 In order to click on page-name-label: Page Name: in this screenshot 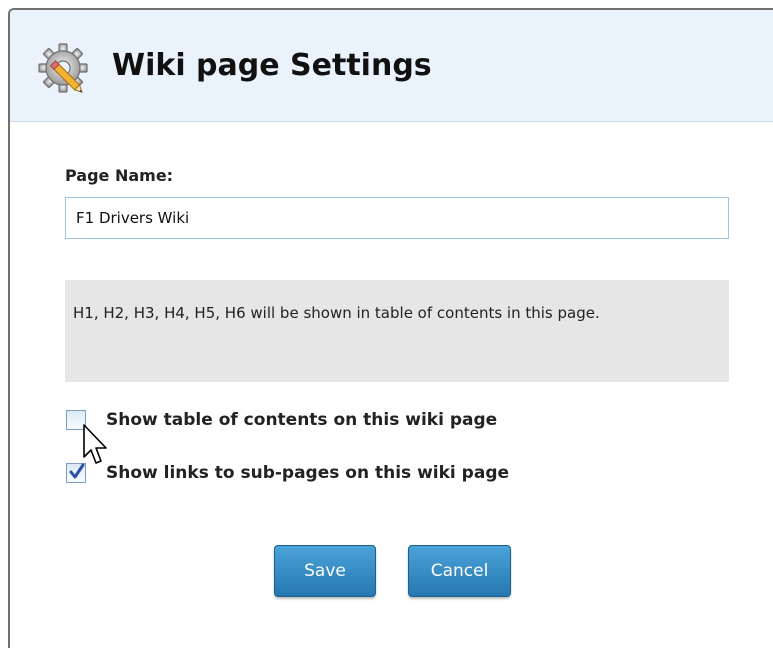, I will do `click(119, 175)`.